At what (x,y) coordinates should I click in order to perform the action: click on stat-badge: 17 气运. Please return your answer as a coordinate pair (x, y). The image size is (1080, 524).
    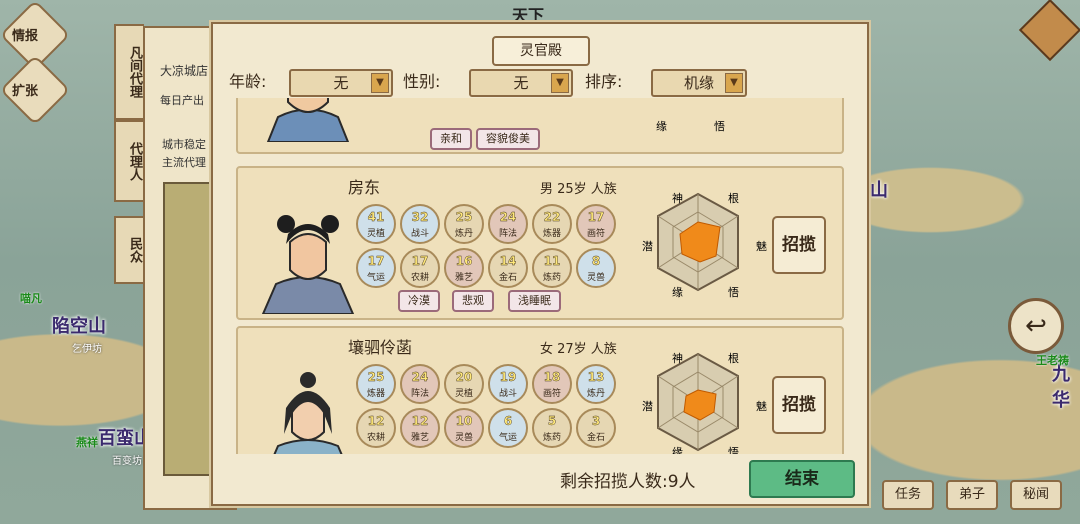
    Looking at the image, I should click on (376, 268).